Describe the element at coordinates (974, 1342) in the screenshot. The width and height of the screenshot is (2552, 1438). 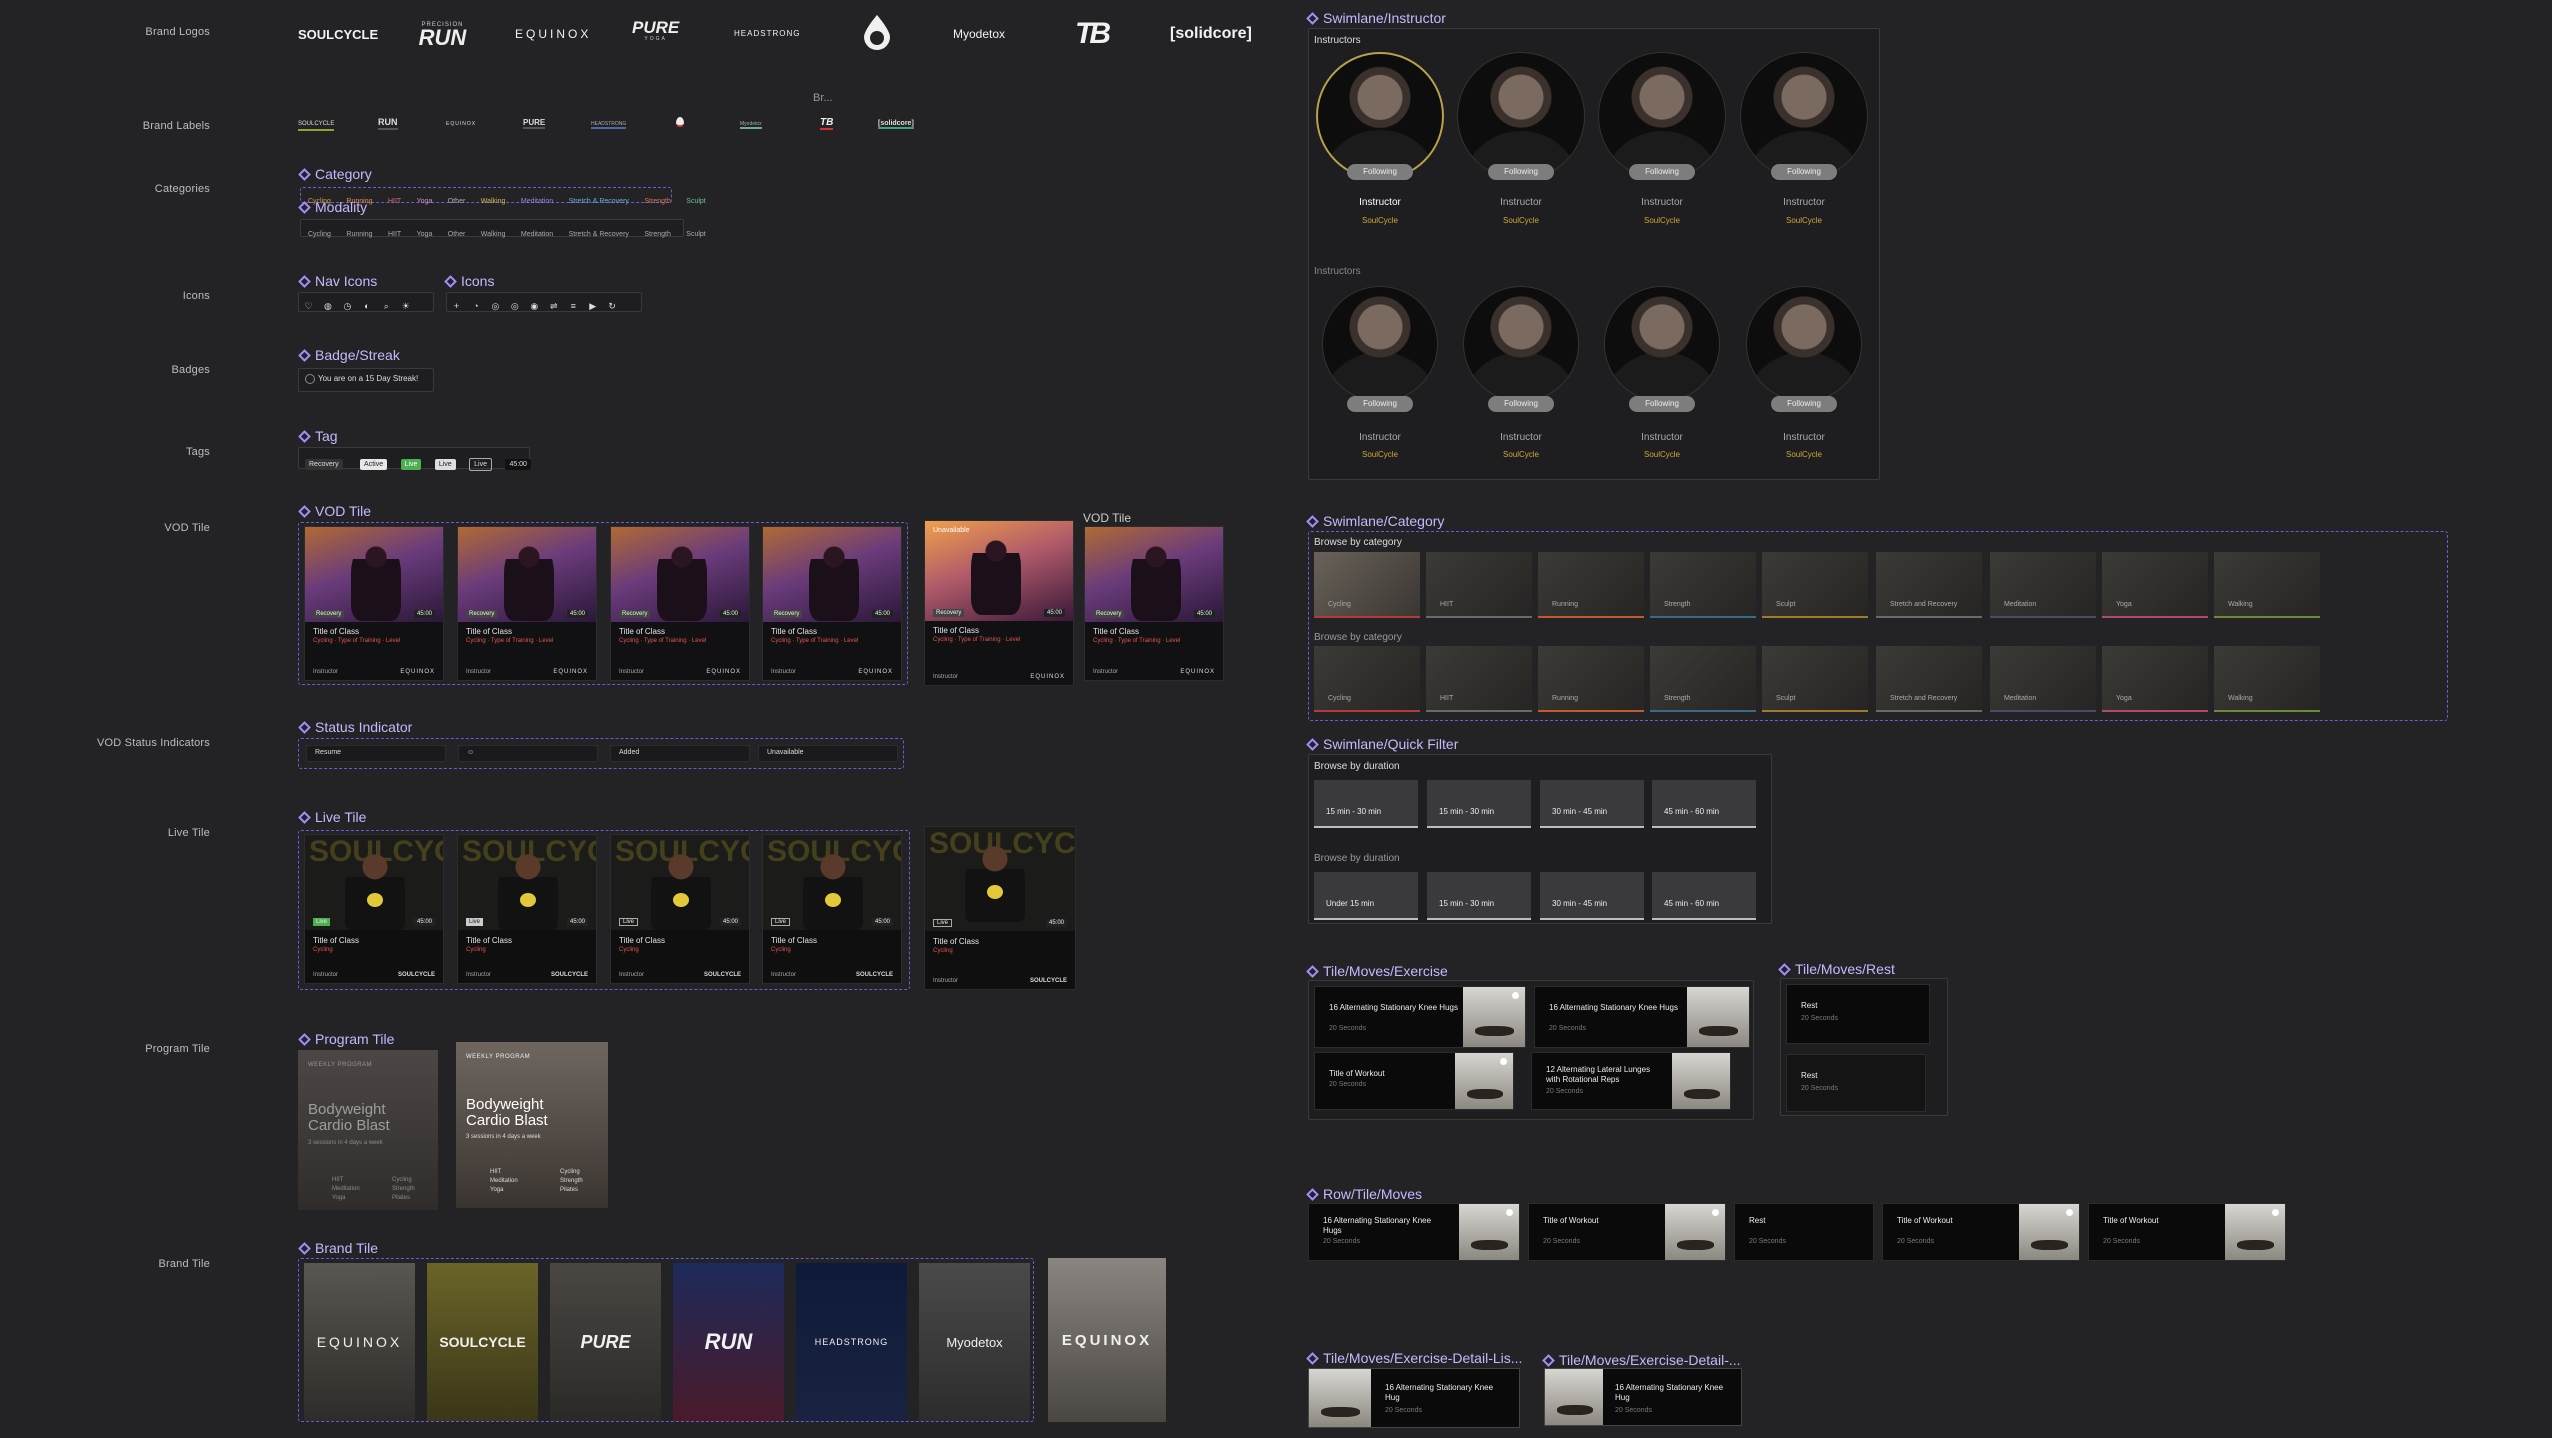
I see `brand-tile-myodetox: Myodetox` at that location.